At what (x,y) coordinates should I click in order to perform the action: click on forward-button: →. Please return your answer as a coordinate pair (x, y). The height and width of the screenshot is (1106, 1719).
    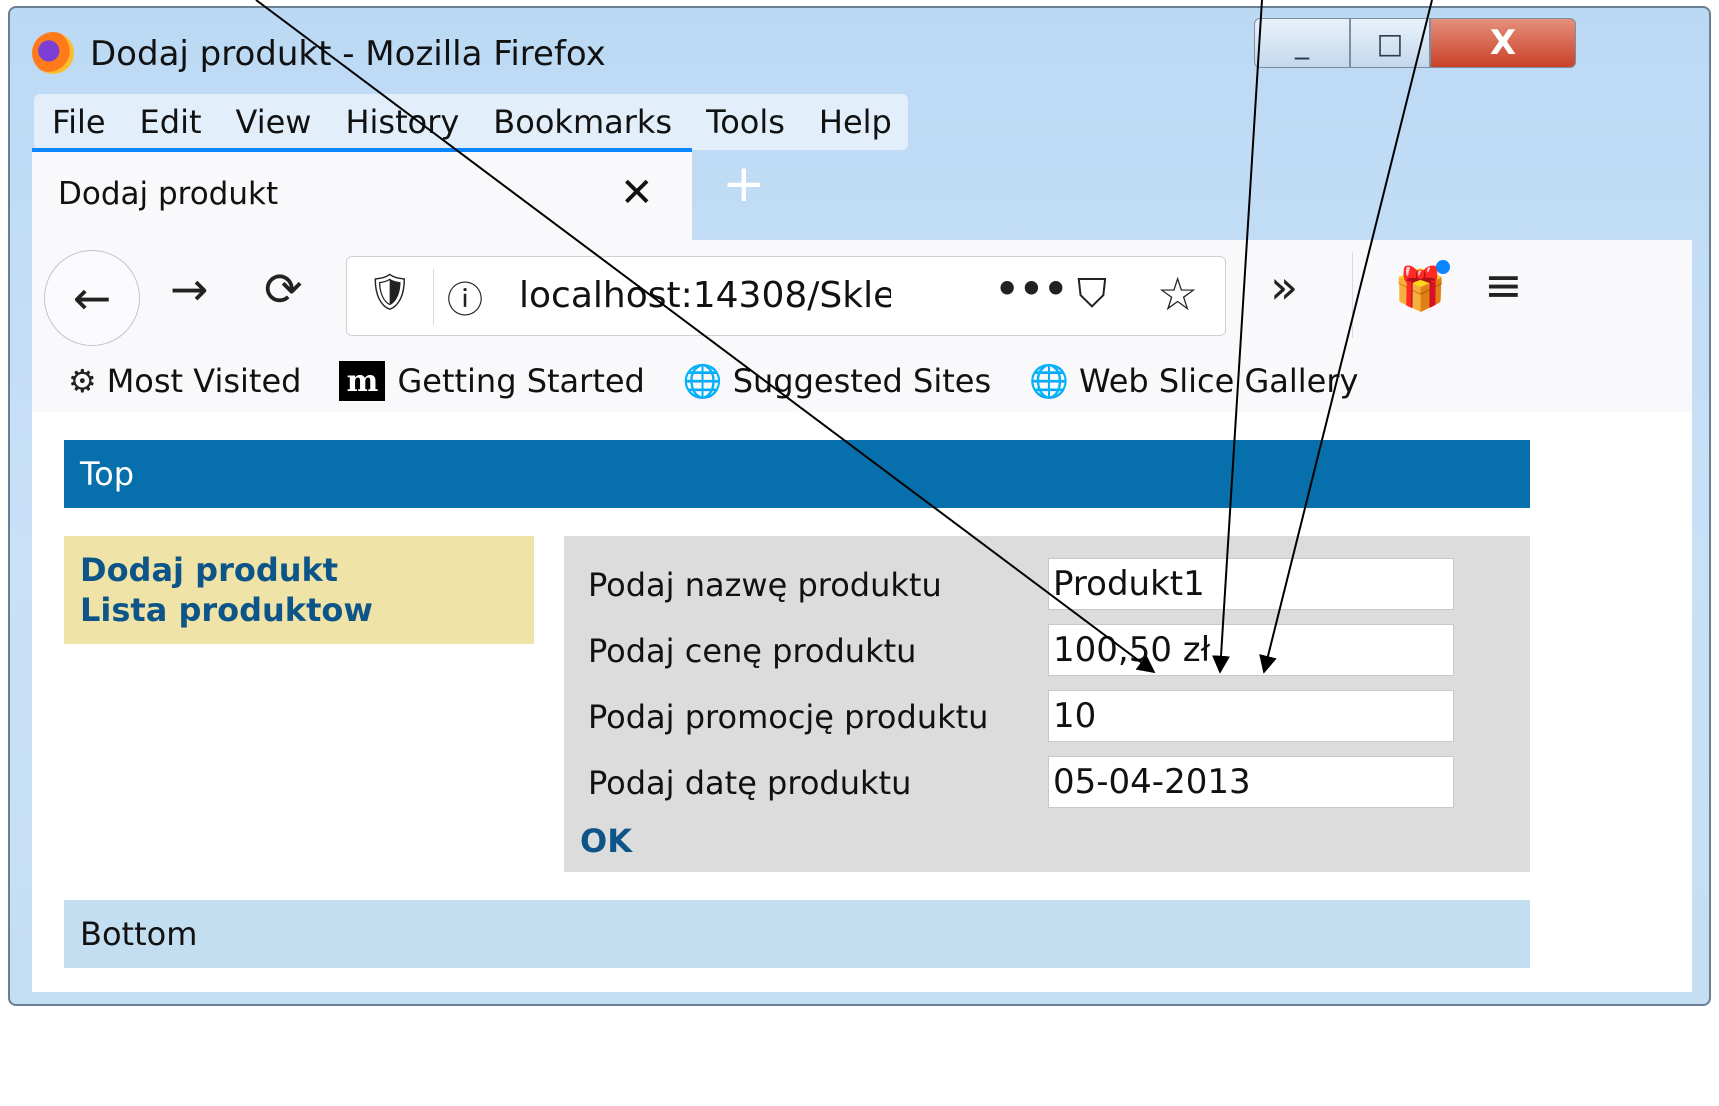
    Looking at the image, I should click on (189, 289).